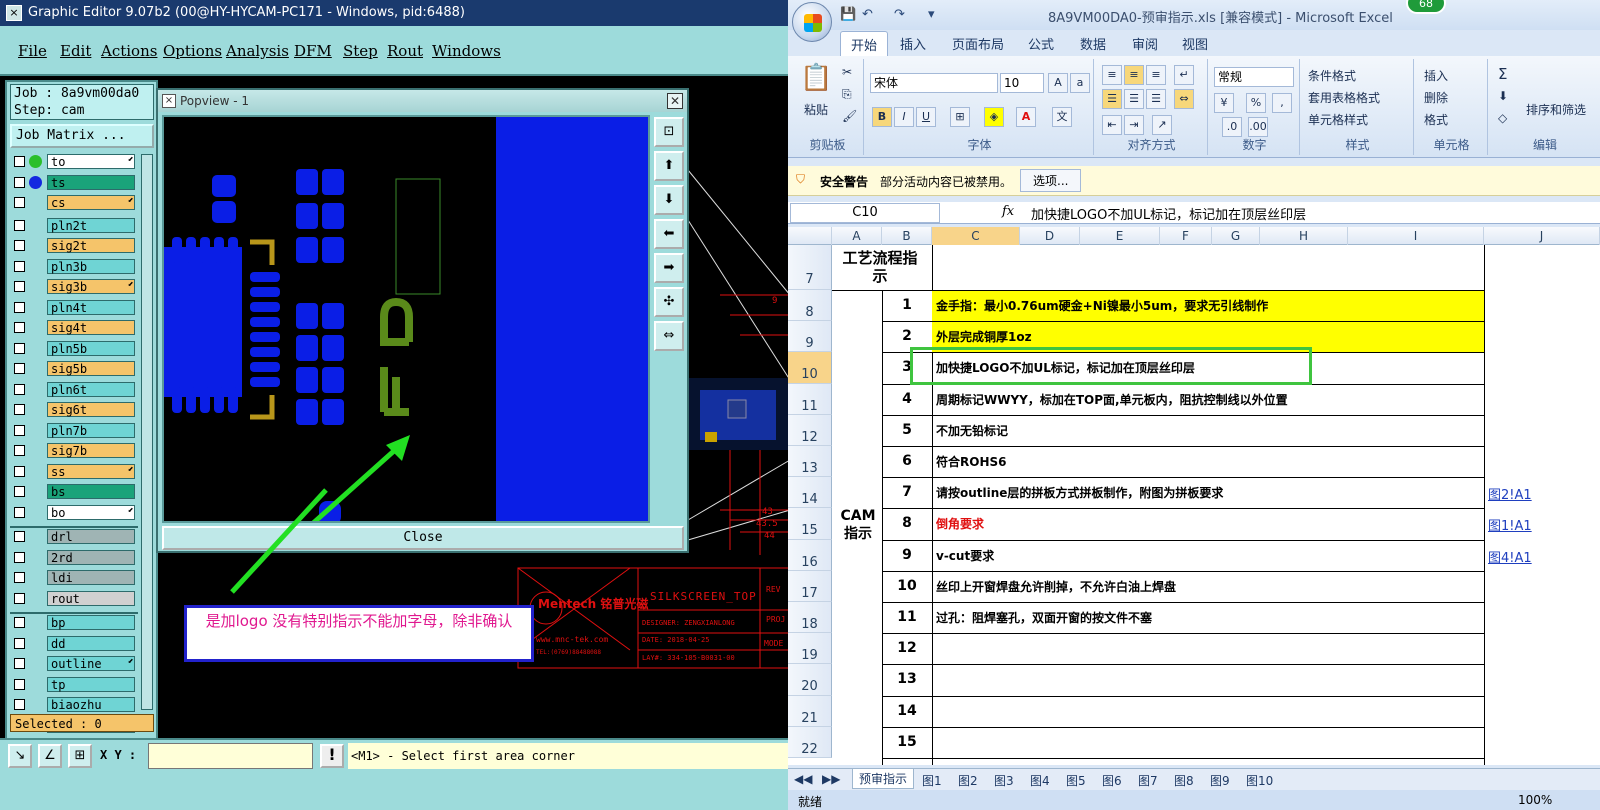 This screenshot has height=810, width=1600. Describe the element at coordinates (994, 117) in the screenshot. I see `fill-color-icon: ◈` at that location.